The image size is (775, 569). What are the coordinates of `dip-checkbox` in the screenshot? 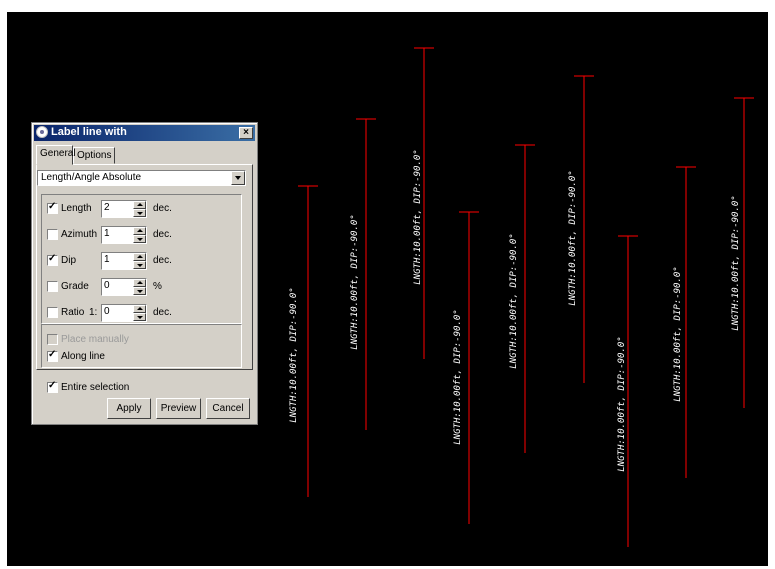 It's located at (52, 259).